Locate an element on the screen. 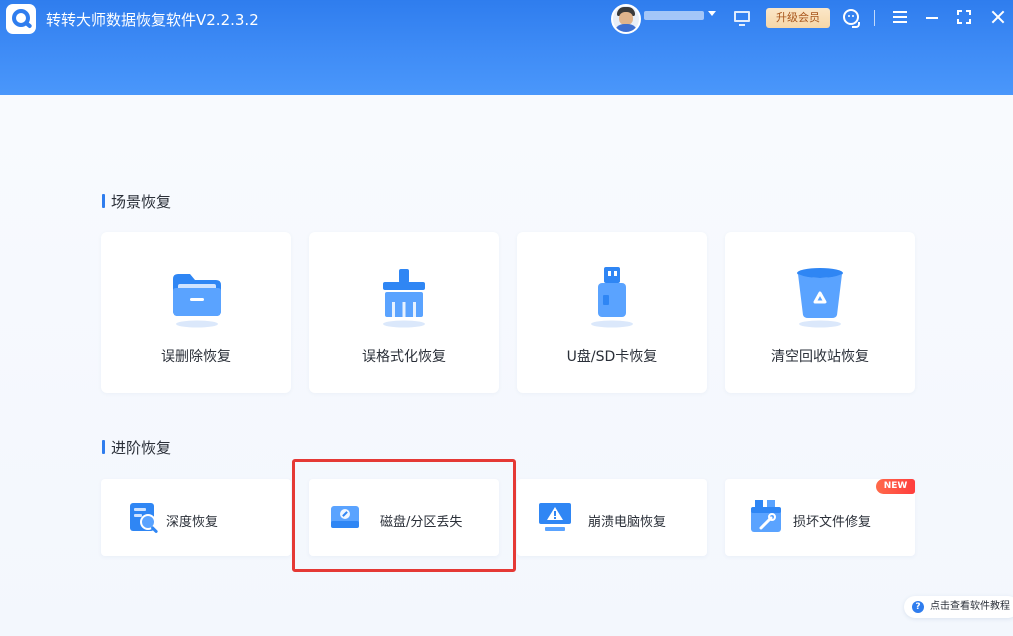 This screenshot has height=636, width=1013. card-deleted-recovery: 误删除恢复 is located at coordinates (196, 312).